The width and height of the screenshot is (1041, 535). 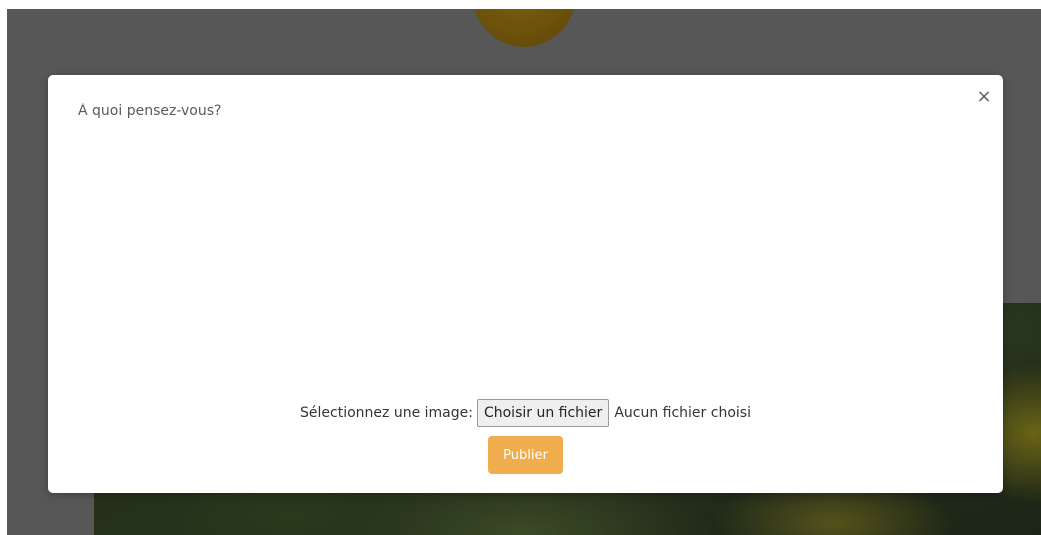 What do you see at coordinates (682, 413) in the screenshot?
I see `file-status-text: Aucun fichier choisi` at bounding box center [682, 413].